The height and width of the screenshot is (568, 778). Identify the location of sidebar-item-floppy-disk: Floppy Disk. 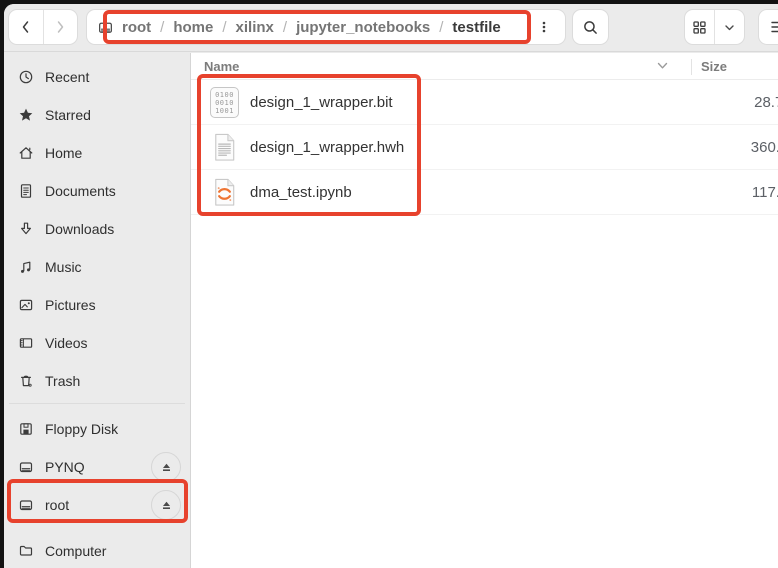
(97, 429).